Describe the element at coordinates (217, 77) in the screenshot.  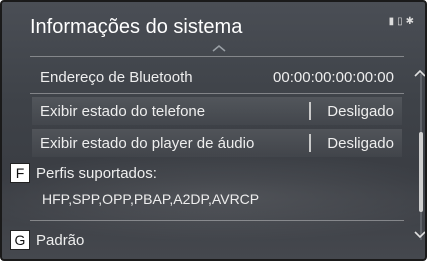
I see `bluetooth-address-row: Endereço de Bluetooth 00:00:00:00:00:00` at that location.